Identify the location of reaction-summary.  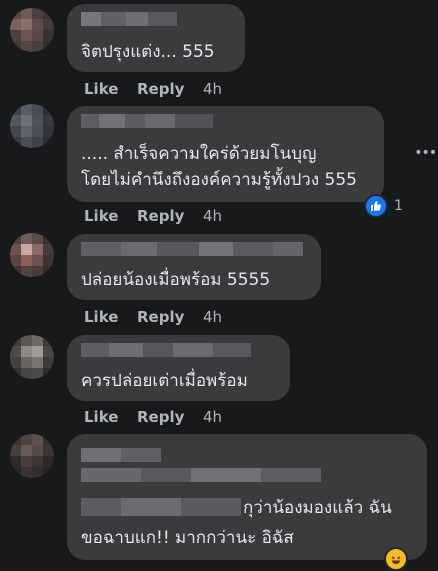
(396, 559).